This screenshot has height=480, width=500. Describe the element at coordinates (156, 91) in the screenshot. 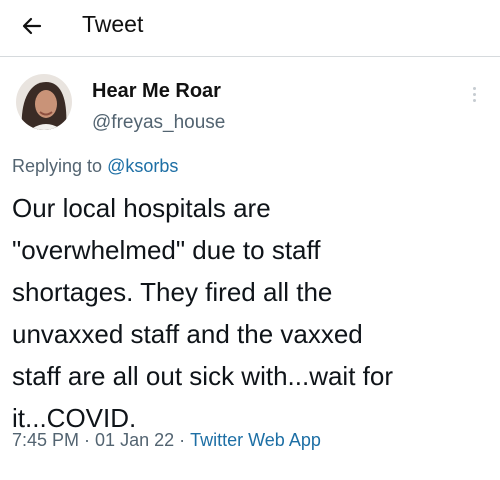

I see `author-name: Hear Me Roar` at that location.